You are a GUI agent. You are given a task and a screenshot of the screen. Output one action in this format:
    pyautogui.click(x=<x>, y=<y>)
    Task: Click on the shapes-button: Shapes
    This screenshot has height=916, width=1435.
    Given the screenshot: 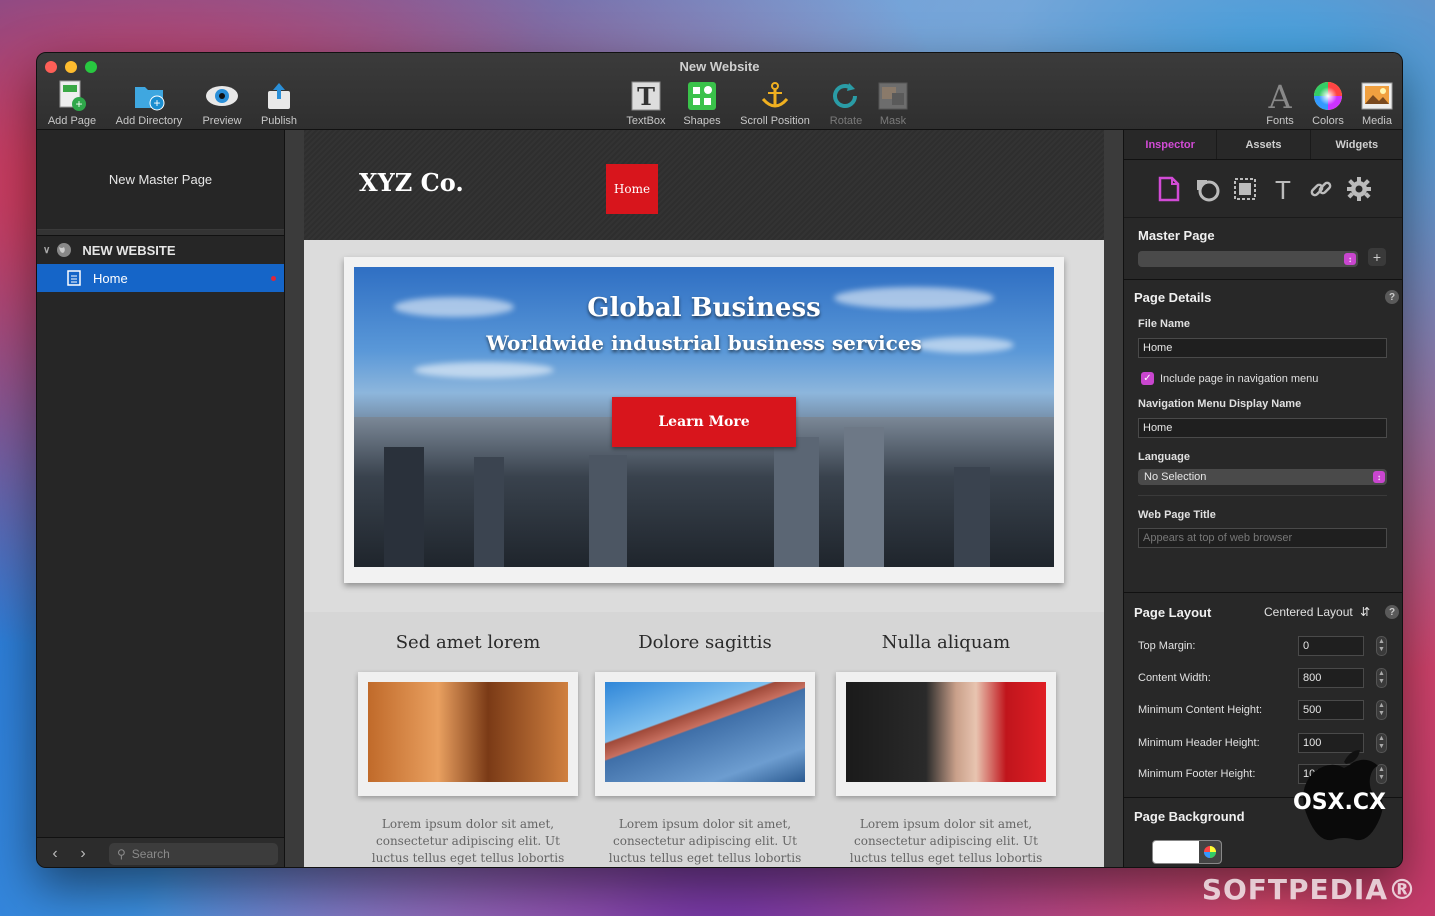 What is the action you would take?
    pyautogui.click(x=702, y=103)
    